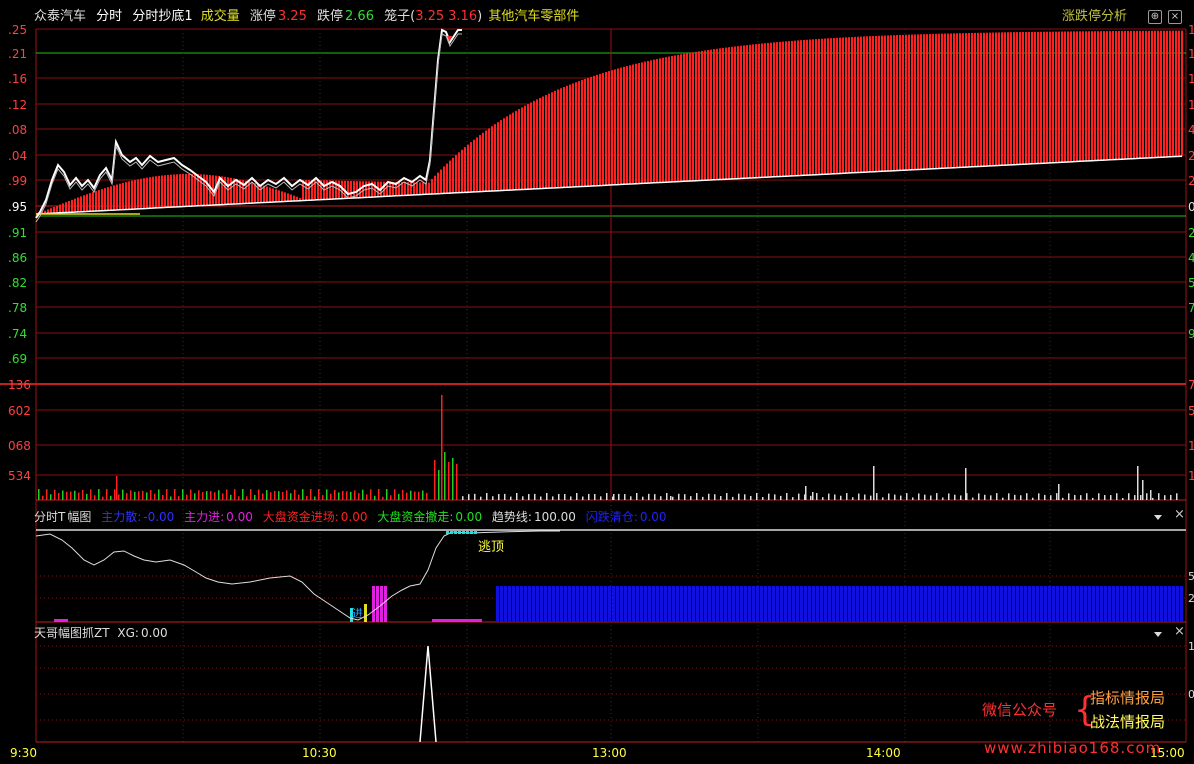  What do you see at coordinates (357, 613) in the screenshot?
I see `entry-annotation: 进` at bounding box center [357, 613].